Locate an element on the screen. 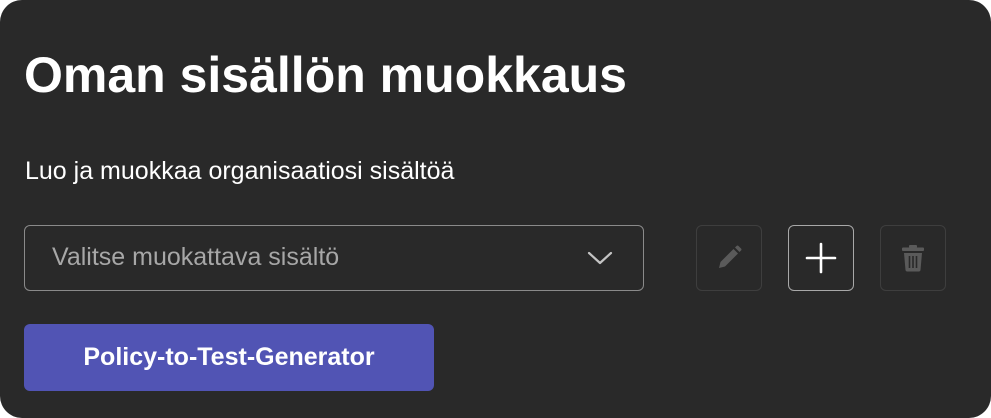 The width and height of the screenshot is (991, 418). pencil-icon is located at coordinates (730, 256).